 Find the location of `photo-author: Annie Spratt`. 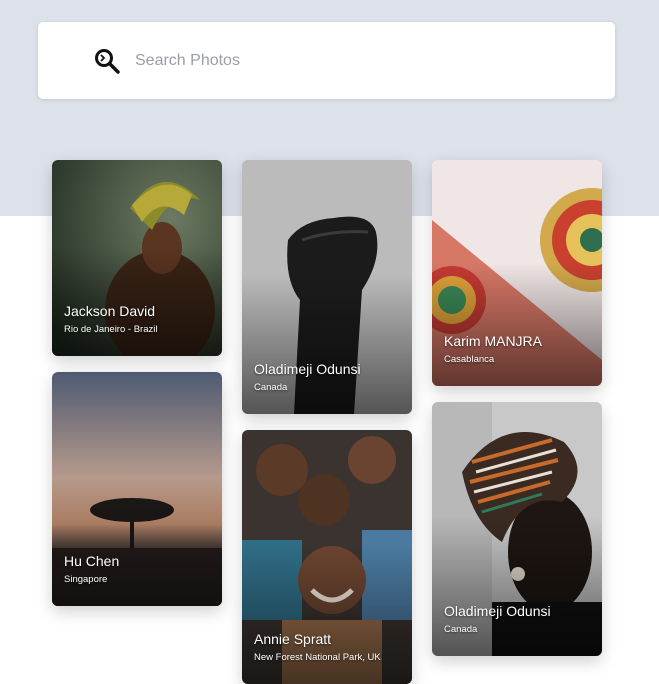

photo-author: Annie Spratt is located at coordinates (293, 639).